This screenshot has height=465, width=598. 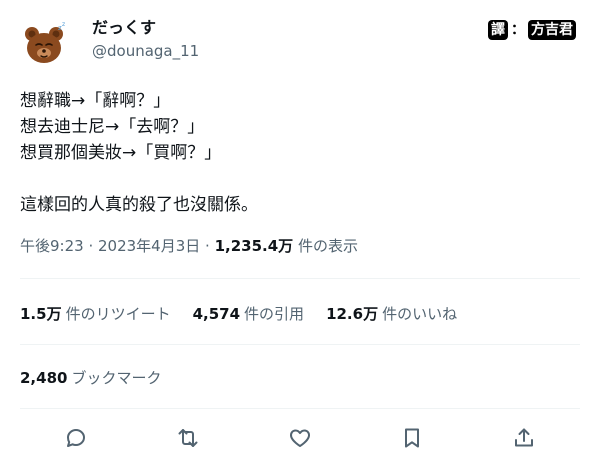 I want to click on bookmarks-stat: 2,480 ブックマーク, so click(x=90, y=378).